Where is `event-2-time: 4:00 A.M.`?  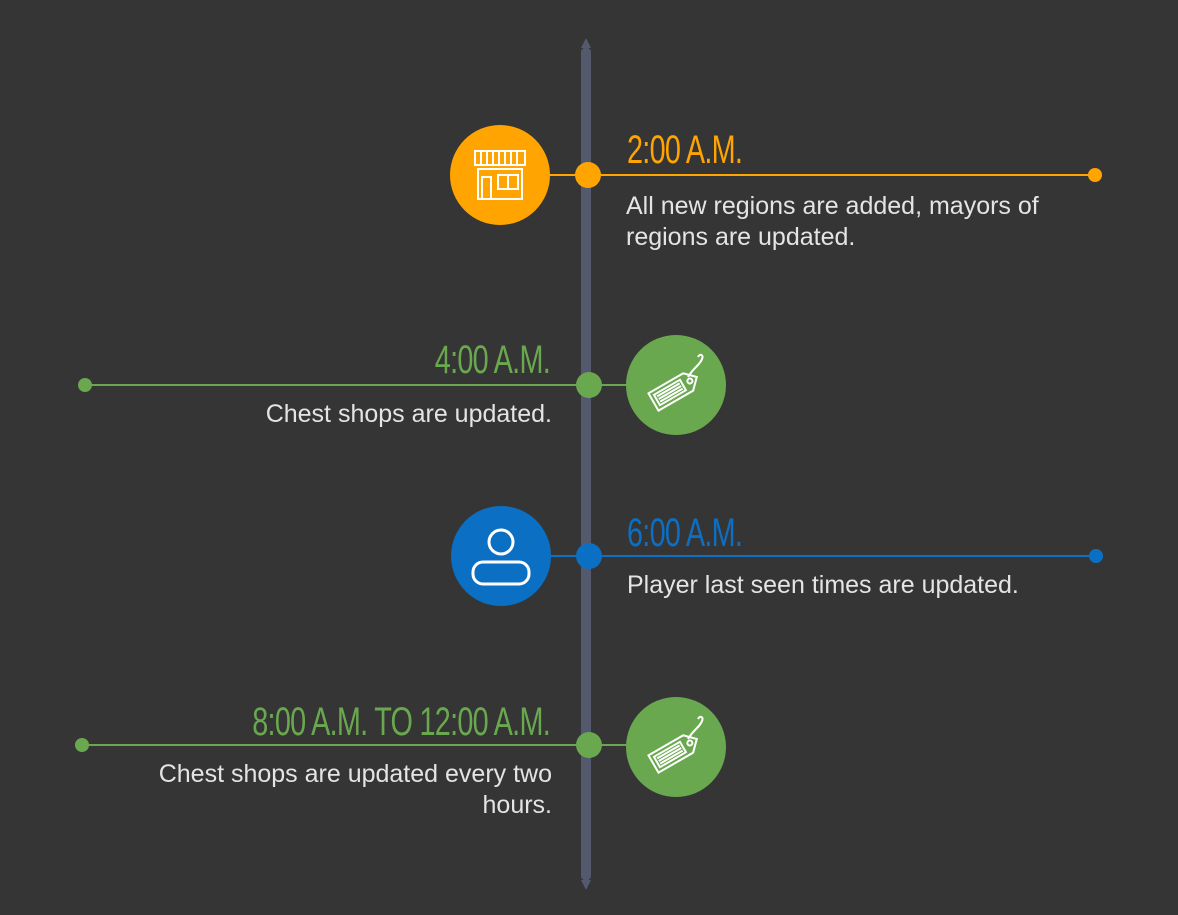
event-2-time: 4:00 A.M. is located at coordinates (492, 360).